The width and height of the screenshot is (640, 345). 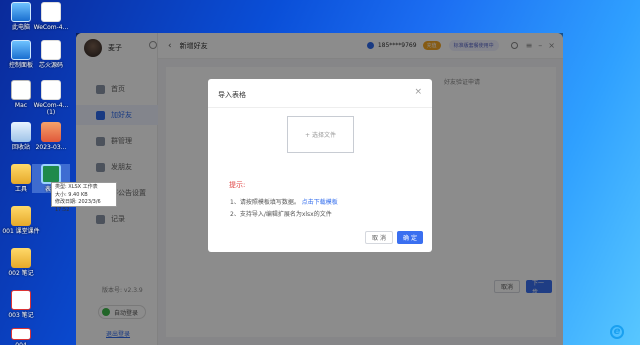 What do you see at coordinates (281, 214) in the screenshot?
I see `tip-line-2: 2、支持导入/编辑扩展名为xlsx的文件` at bounding box center [281, 214].